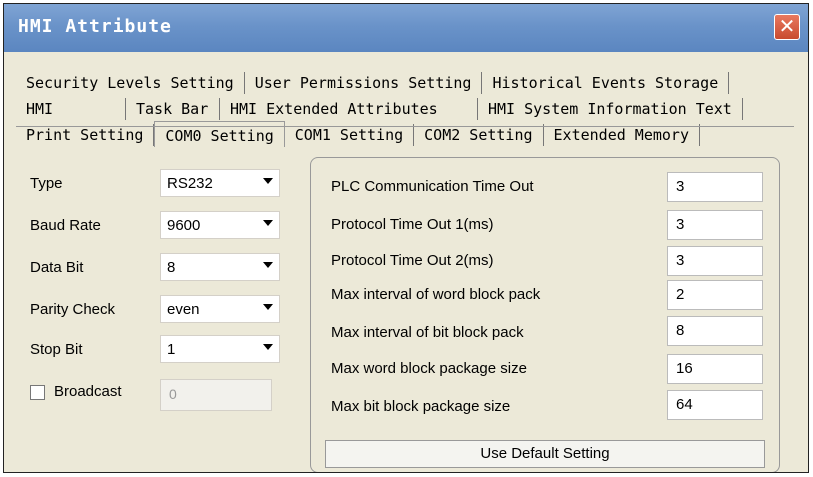 This screenshot has width=813, height=477. What do you see at coordinates (216, 395) in the screenshot?
I see `broadcast-address-input: 0` at bounding box center [216, 395].